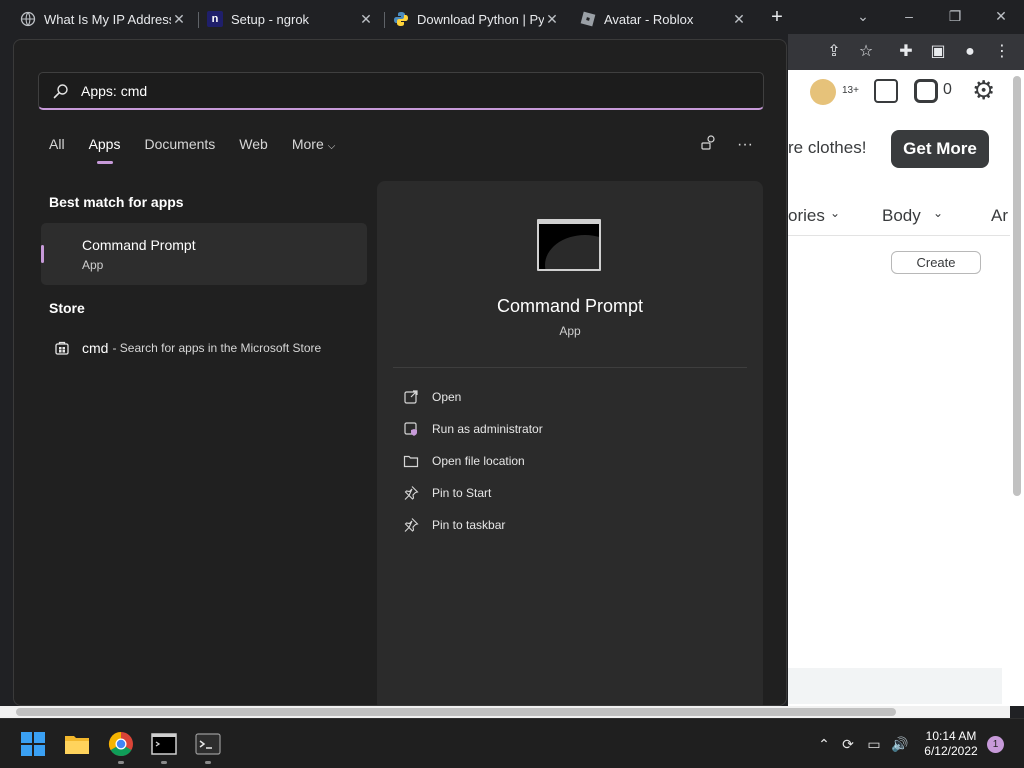 Image resolution: width=1024 pixels, height=768 pixels. What do you see at coordinates (105, 150) in the screenshot?
I see `tab-apps: Apps` at bounding box center [105, 150].